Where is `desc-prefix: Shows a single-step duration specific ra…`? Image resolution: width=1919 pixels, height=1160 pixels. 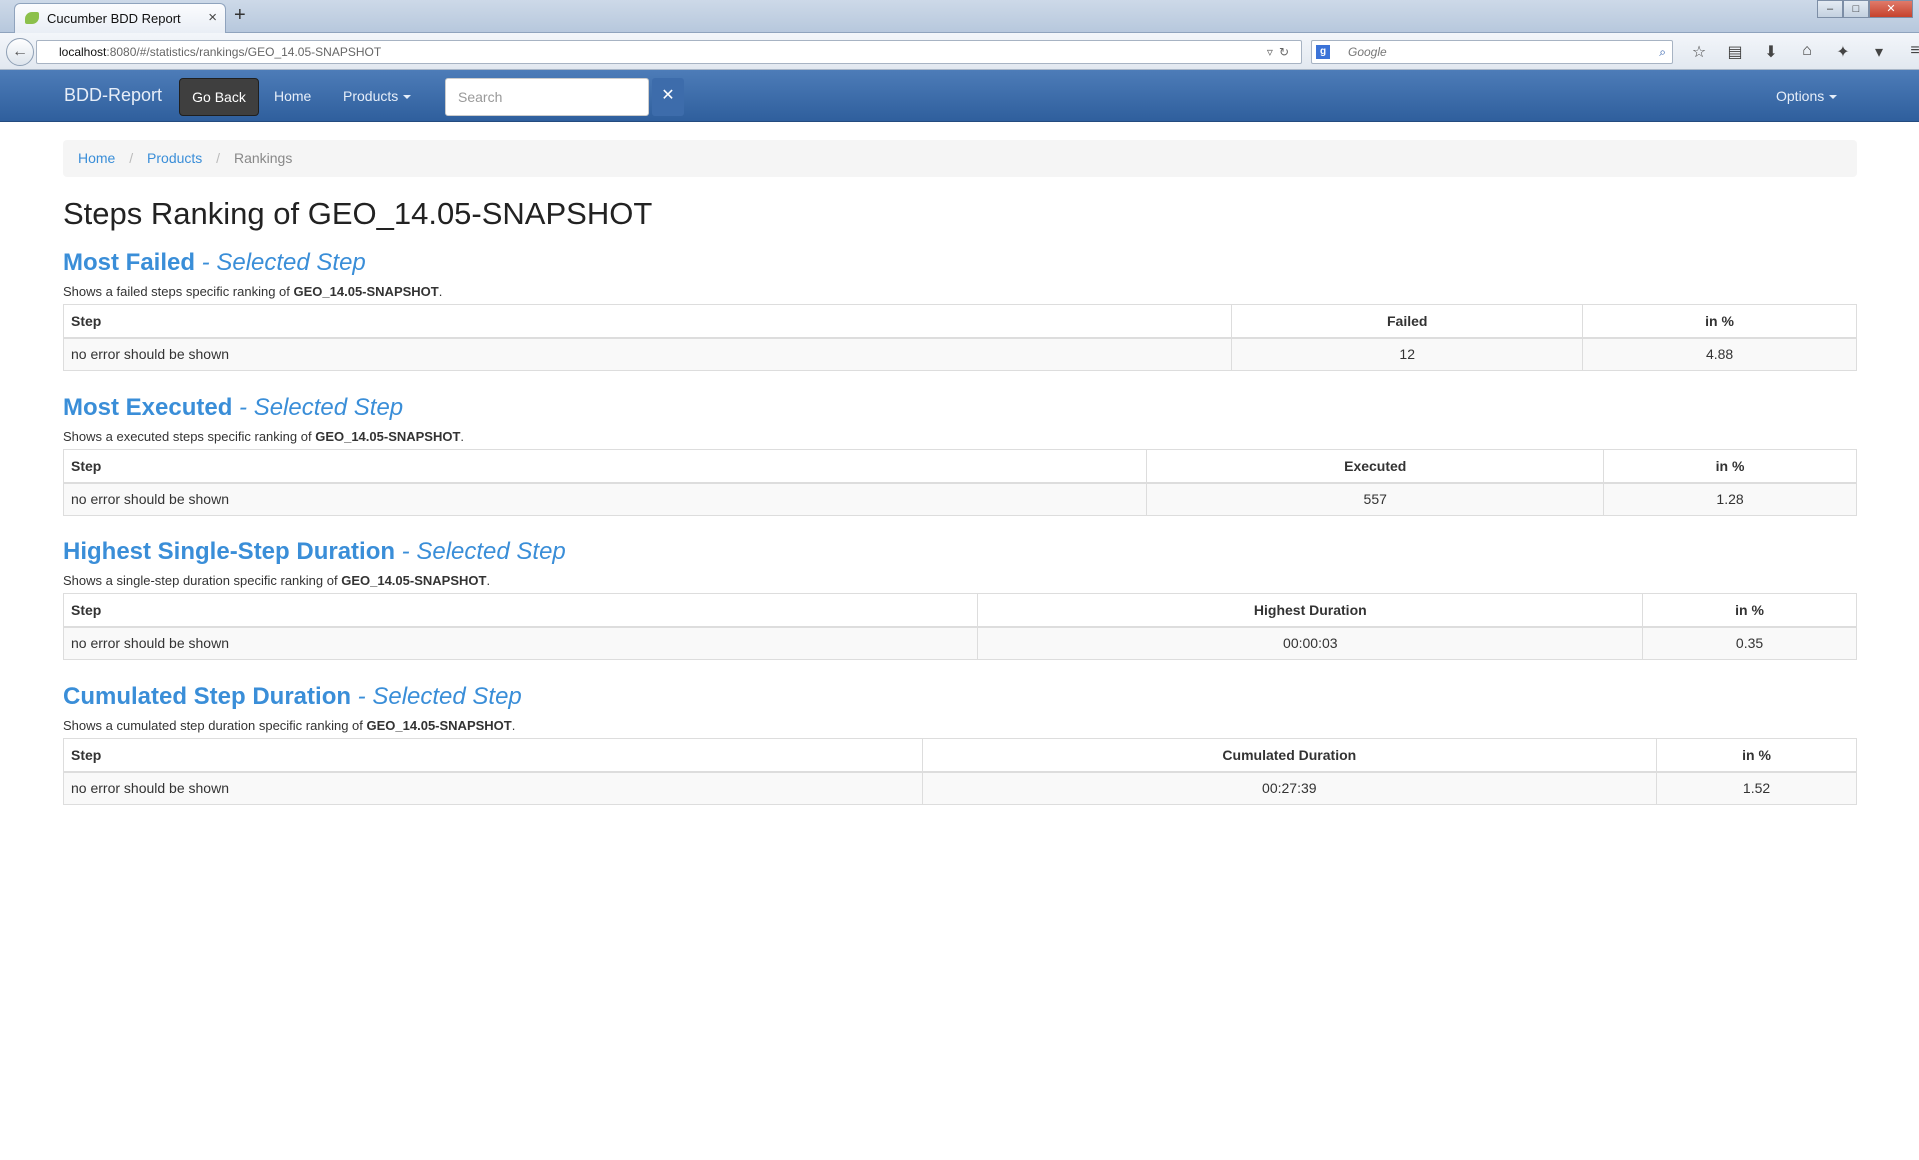
desc-prefix: Shows a single-step duration specific ra… is located at coordinates (202, 580).